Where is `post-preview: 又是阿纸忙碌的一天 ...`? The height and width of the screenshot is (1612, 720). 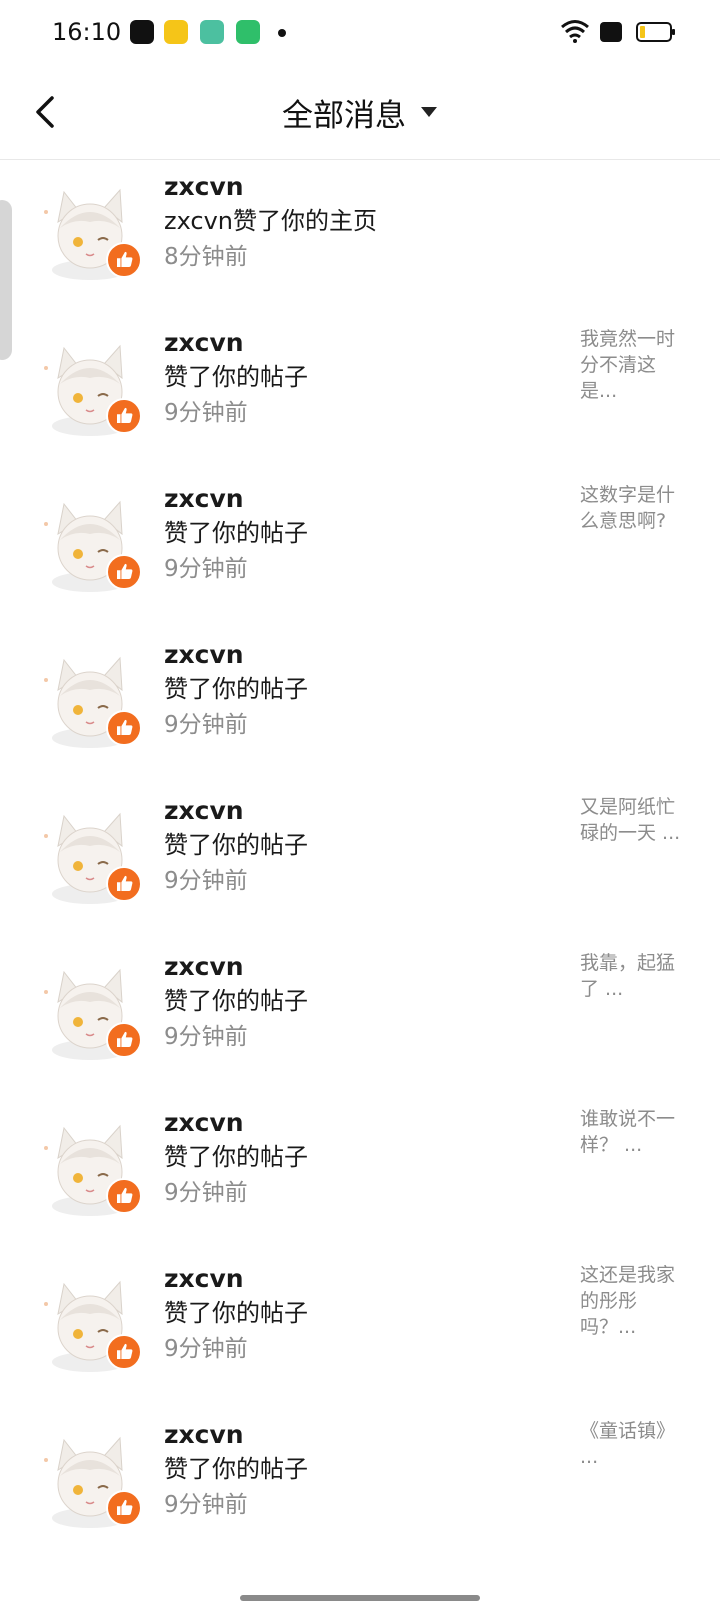
post-preview: 又是阿纸忙碌的一天 ... is located at coordinates (633, 820).